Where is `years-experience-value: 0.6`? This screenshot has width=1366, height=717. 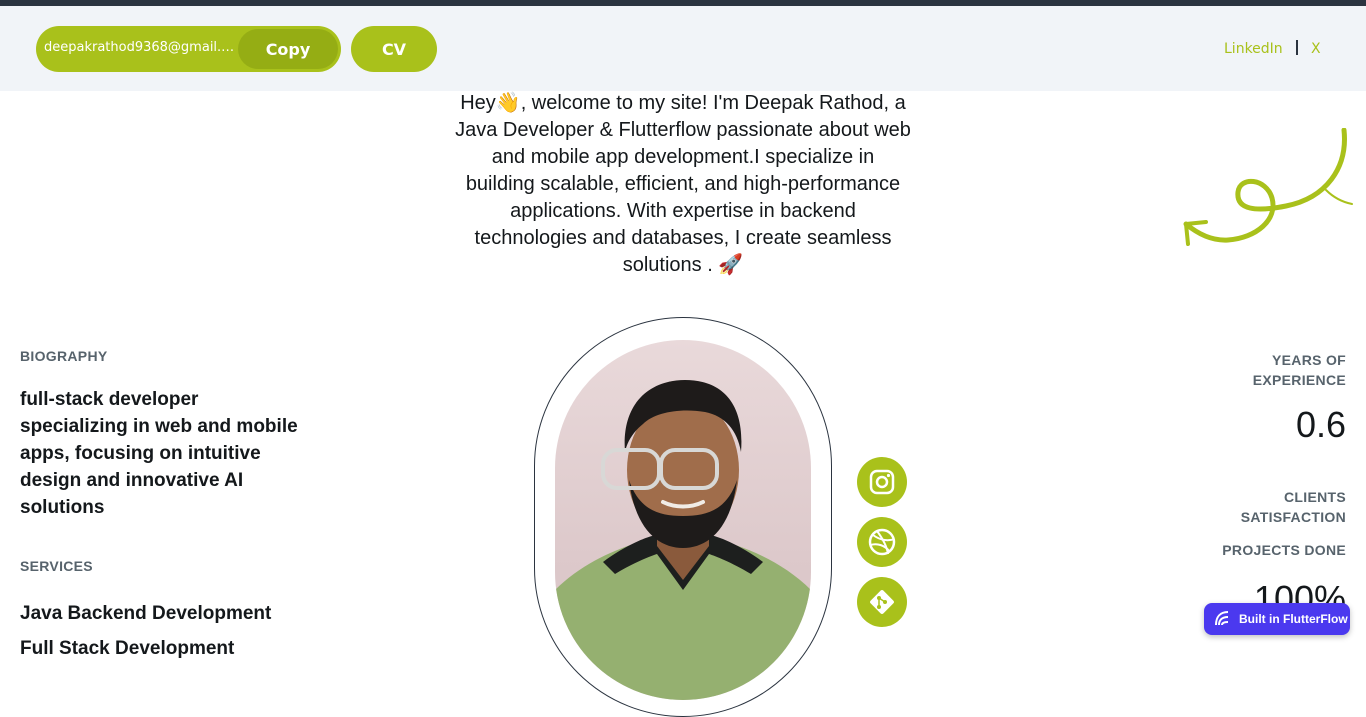 years-experience-value: 0.6 is located at coordinates (1320, 424).